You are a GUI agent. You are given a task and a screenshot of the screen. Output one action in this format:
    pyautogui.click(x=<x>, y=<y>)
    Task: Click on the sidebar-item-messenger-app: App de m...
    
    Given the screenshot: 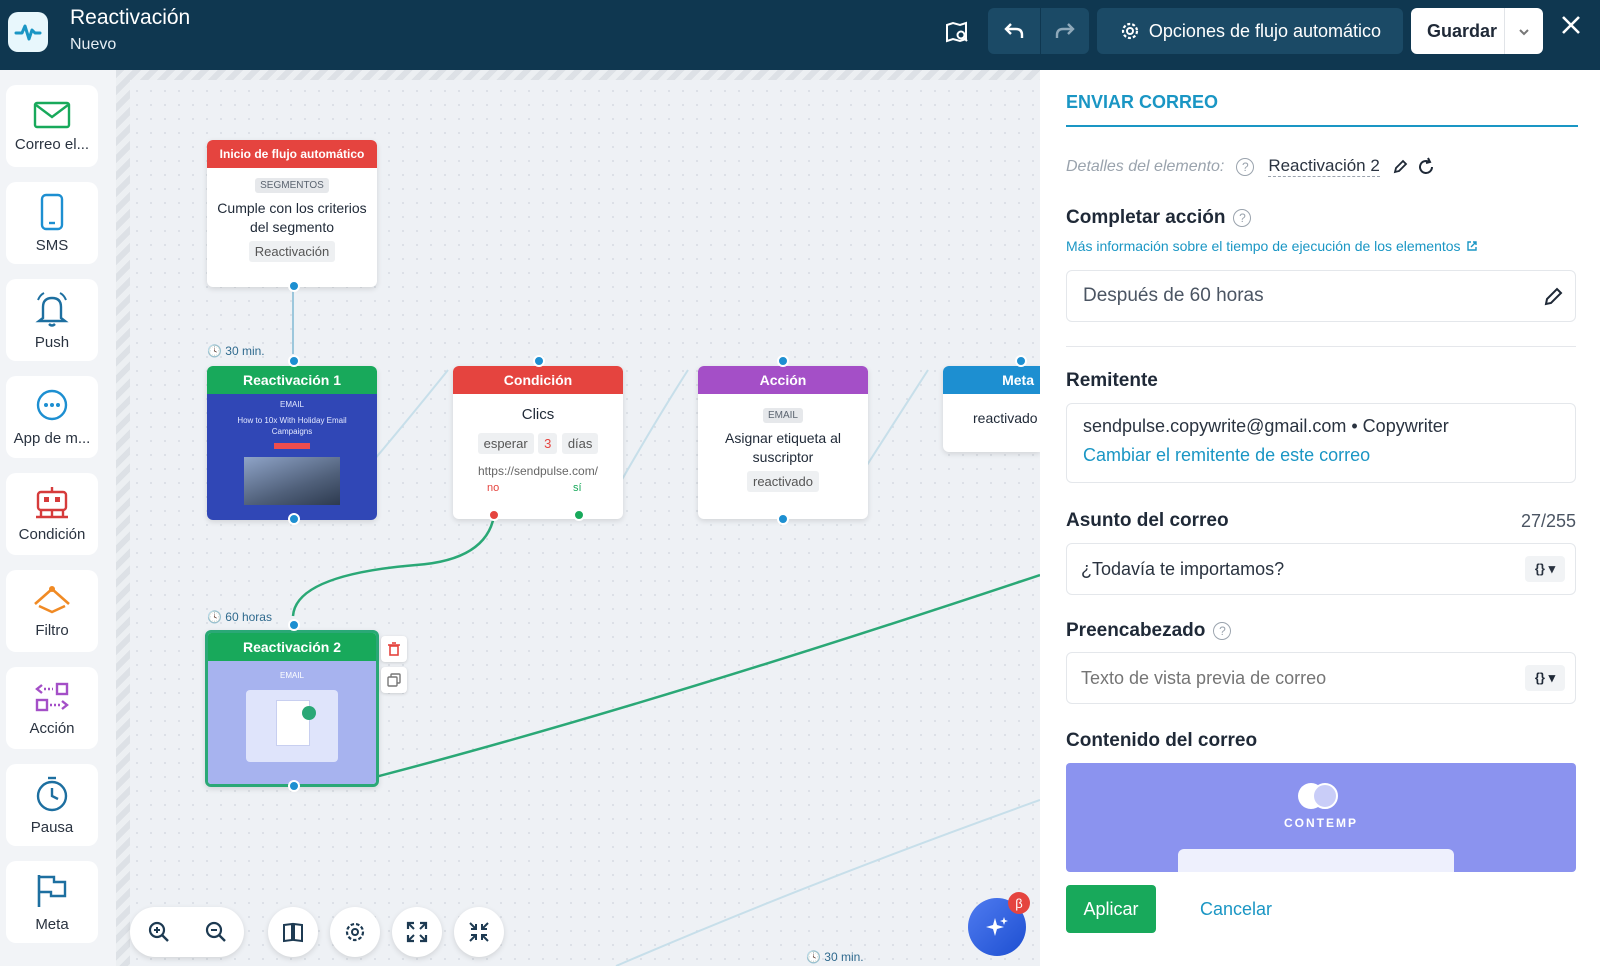 What is the action you would take?
    pyautogui.click(x=52, y=417)
    